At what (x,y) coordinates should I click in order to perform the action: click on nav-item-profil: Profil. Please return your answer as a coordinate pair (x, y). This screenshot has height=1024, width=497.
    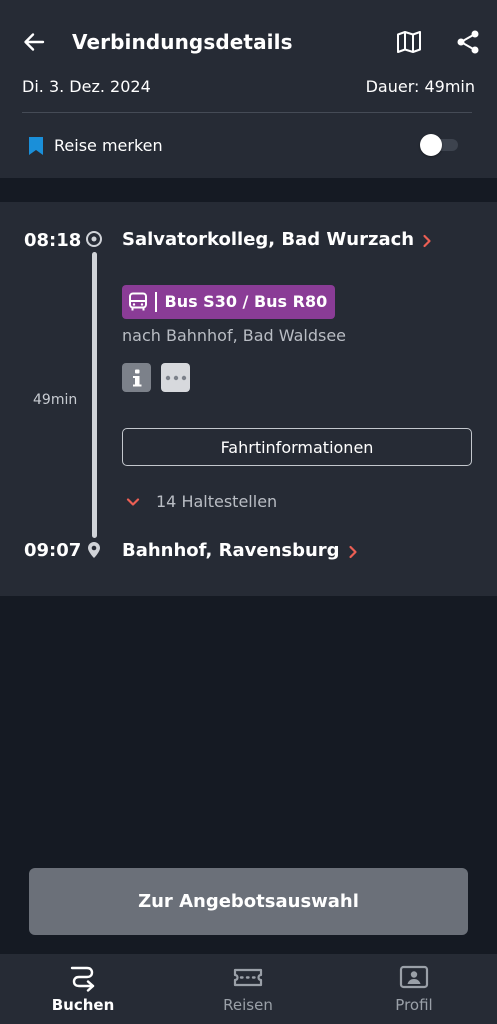
    Looking at the image, I should click on (414, 989).